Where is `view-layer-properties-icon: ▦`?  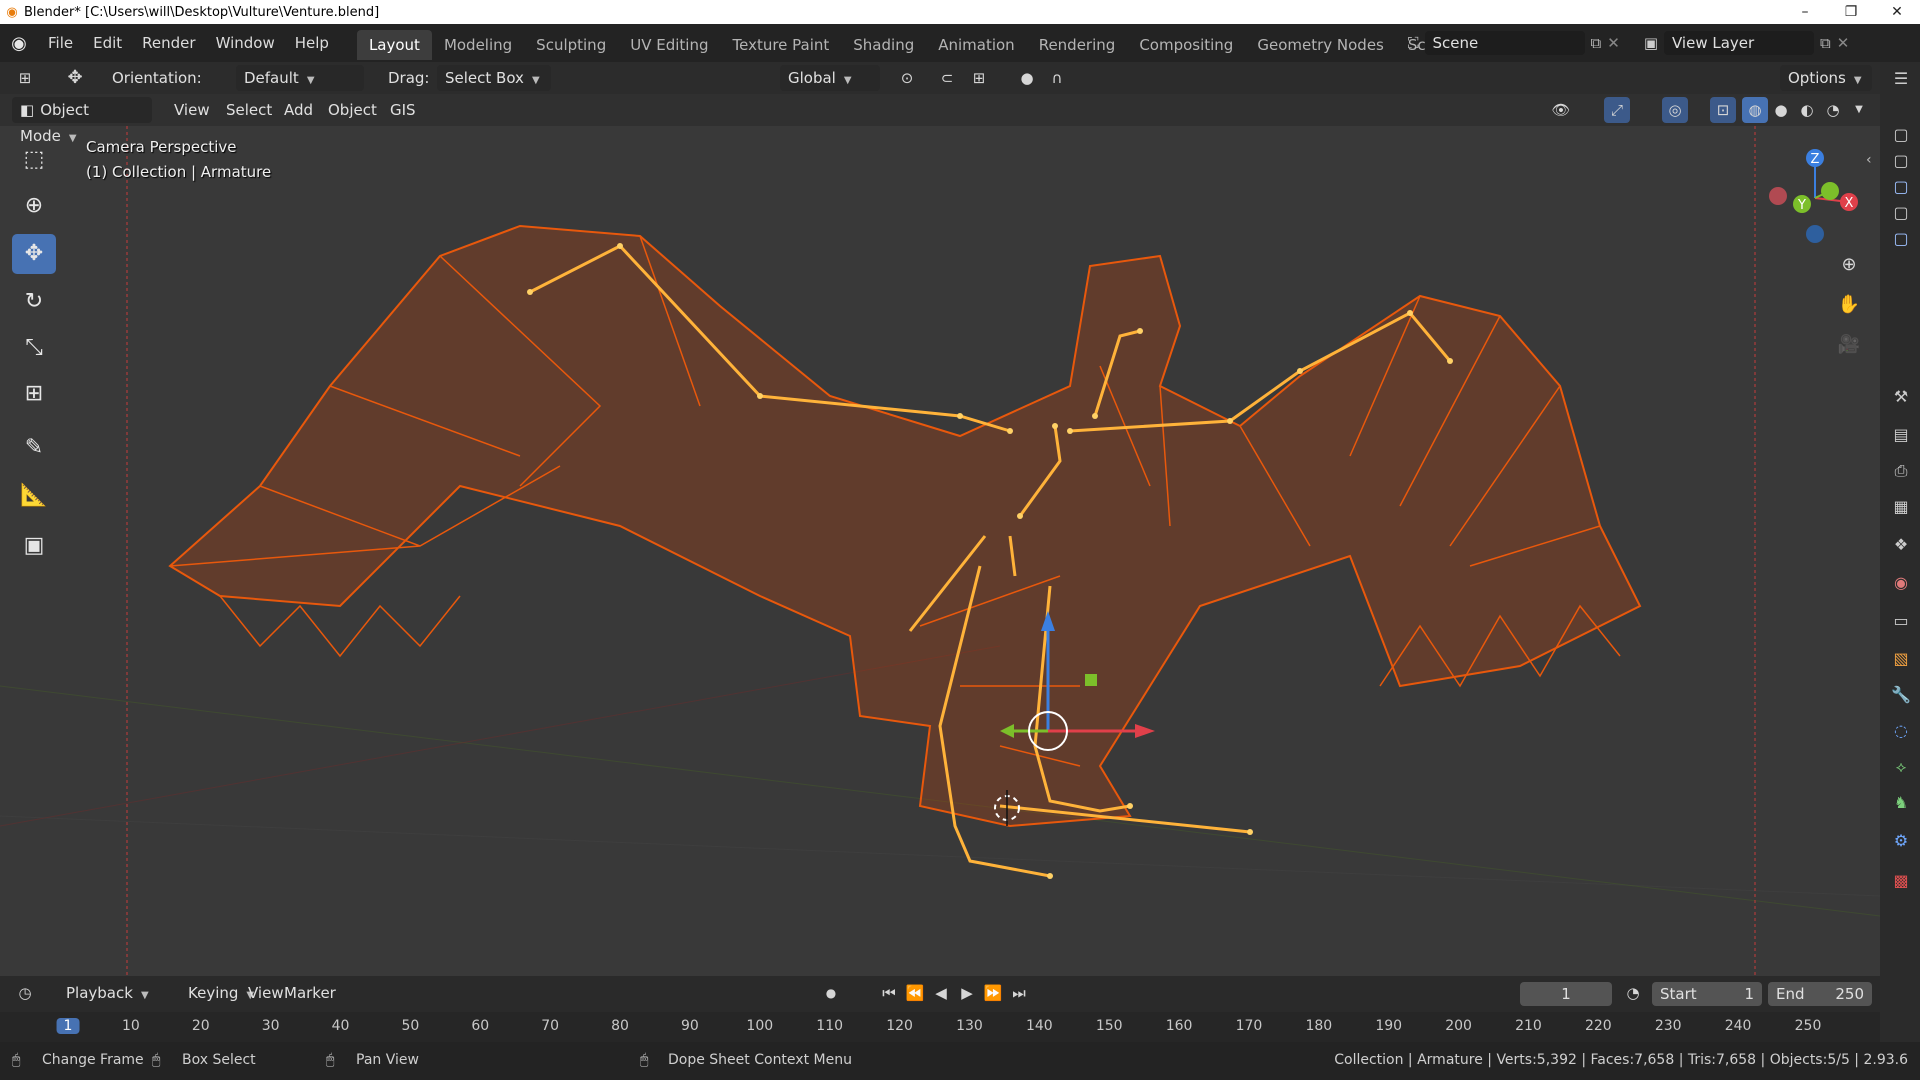
view-layer-properties-icon: ▦ is located at coordinates (1901, 507).